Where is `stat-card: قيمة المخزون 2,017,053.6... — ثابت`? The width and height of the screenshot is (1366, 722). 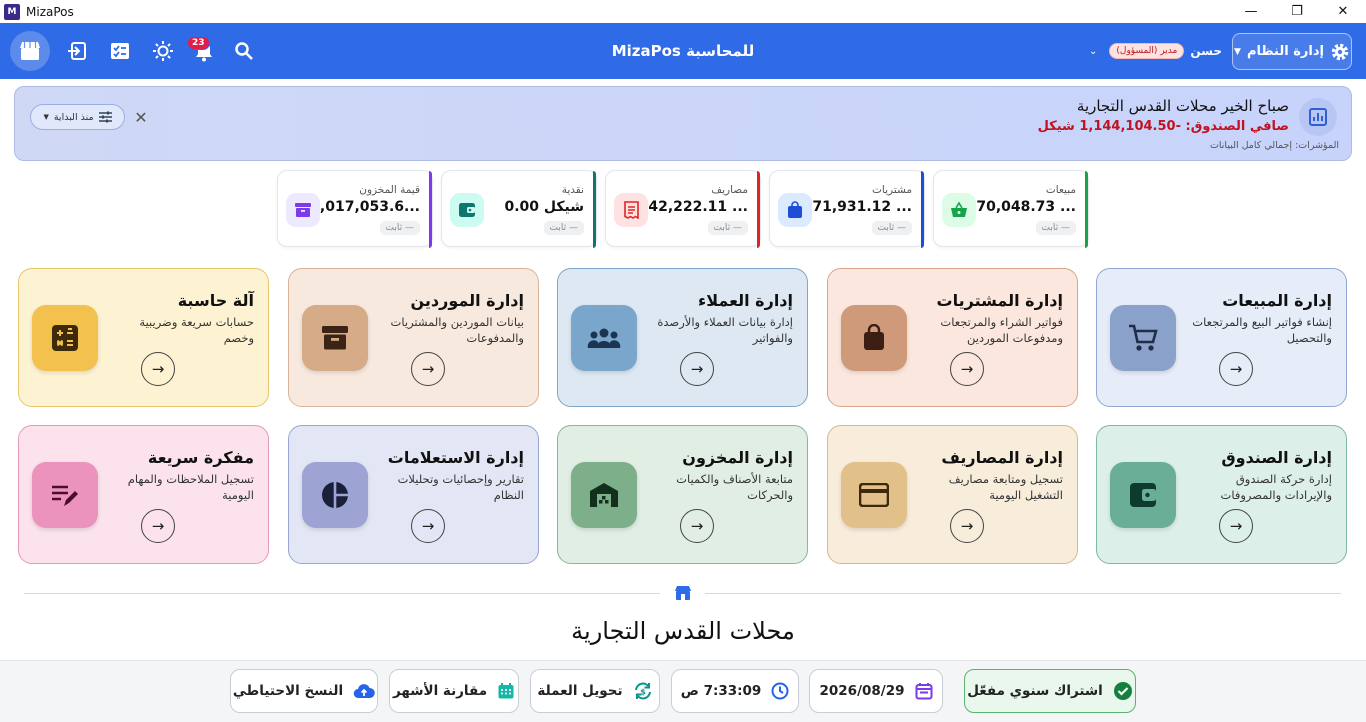
stat-card: قيمة المخزون 2,017,053.6... — ثابت is located at coordinates (355, 209).